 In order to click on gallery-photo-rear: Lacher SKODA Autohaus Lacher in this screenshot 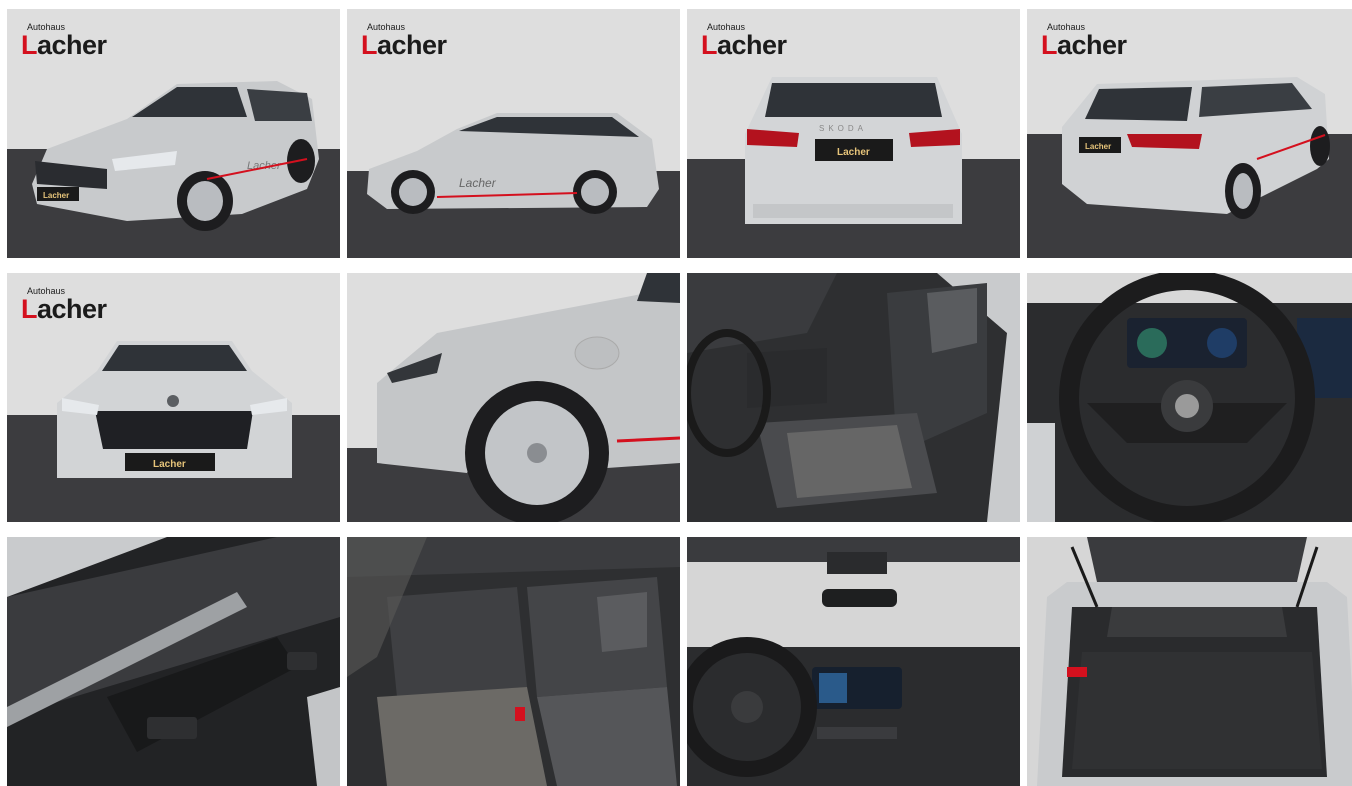, I will do `click(853, 133)`.